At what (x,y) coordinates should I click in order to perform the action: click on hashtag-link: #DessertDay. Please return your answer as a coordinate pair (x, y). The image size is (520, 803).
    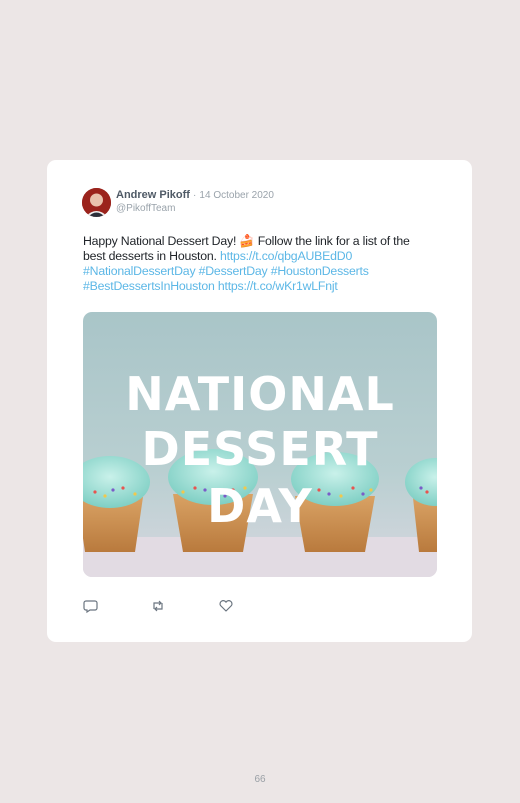
    Looking at the image, I should click on (233, 271).